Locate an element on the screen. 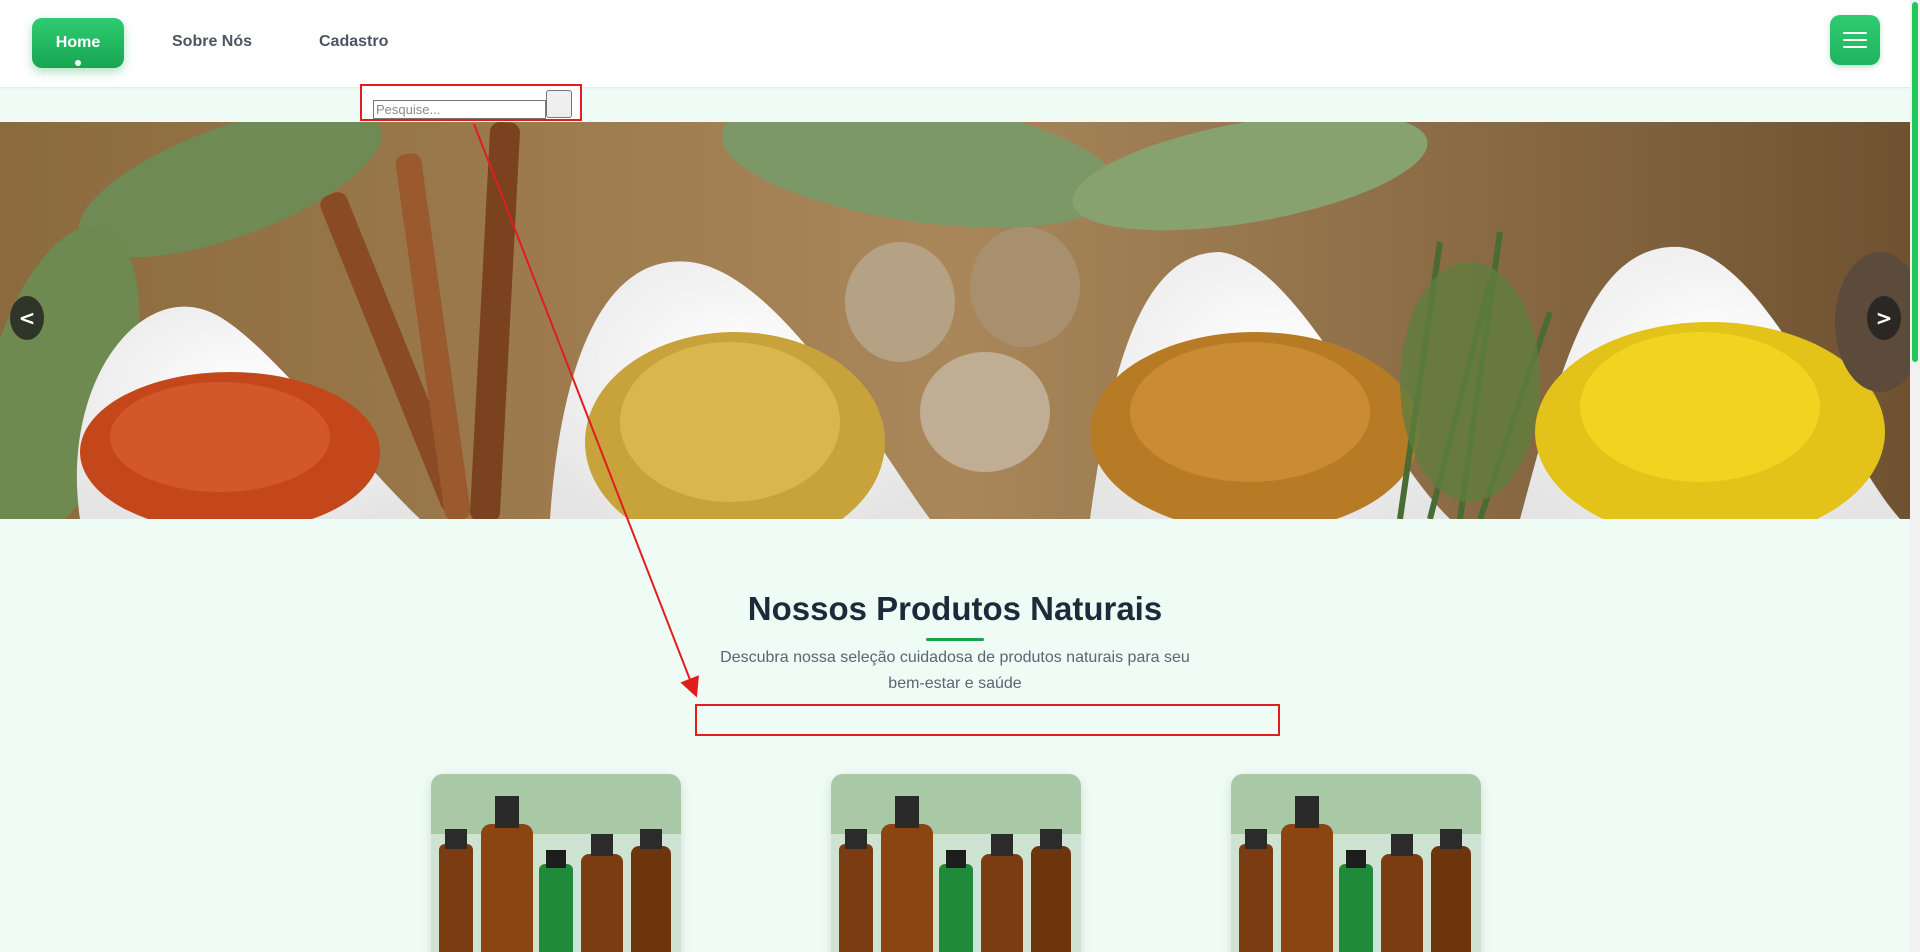 This screenshot has height=952, width=1920. nav-register-link: Cadastro is located at coordinates (353, 42).